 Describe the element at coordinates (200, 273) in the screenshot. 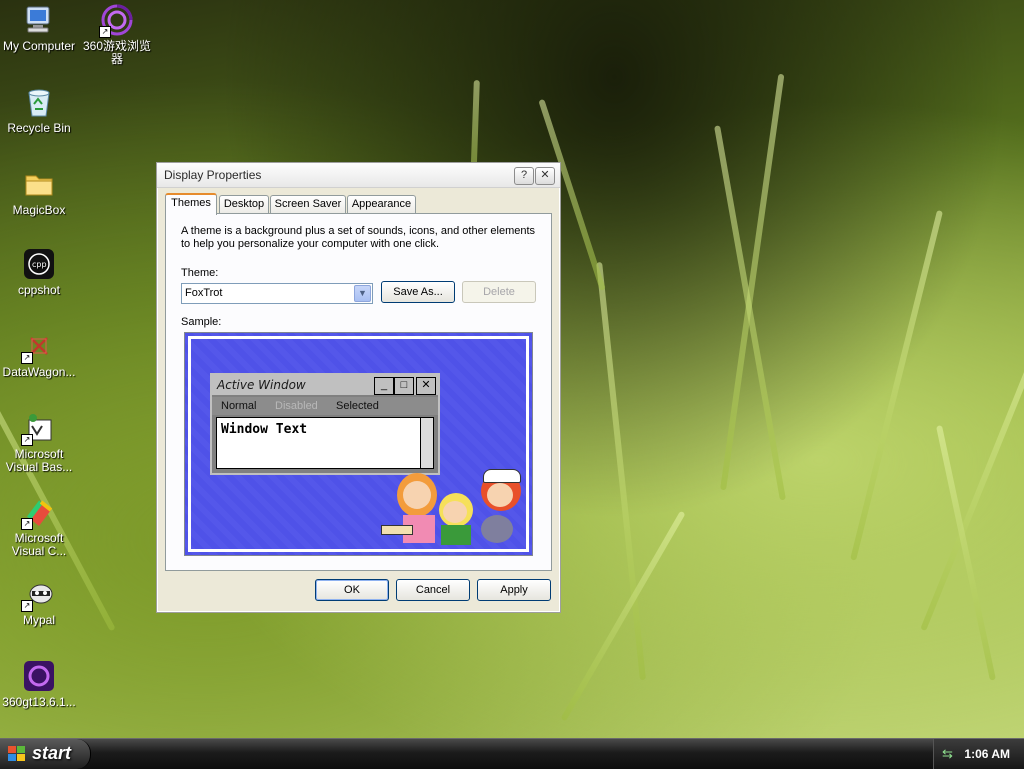

I see `theme-label: Theme:` at that location.